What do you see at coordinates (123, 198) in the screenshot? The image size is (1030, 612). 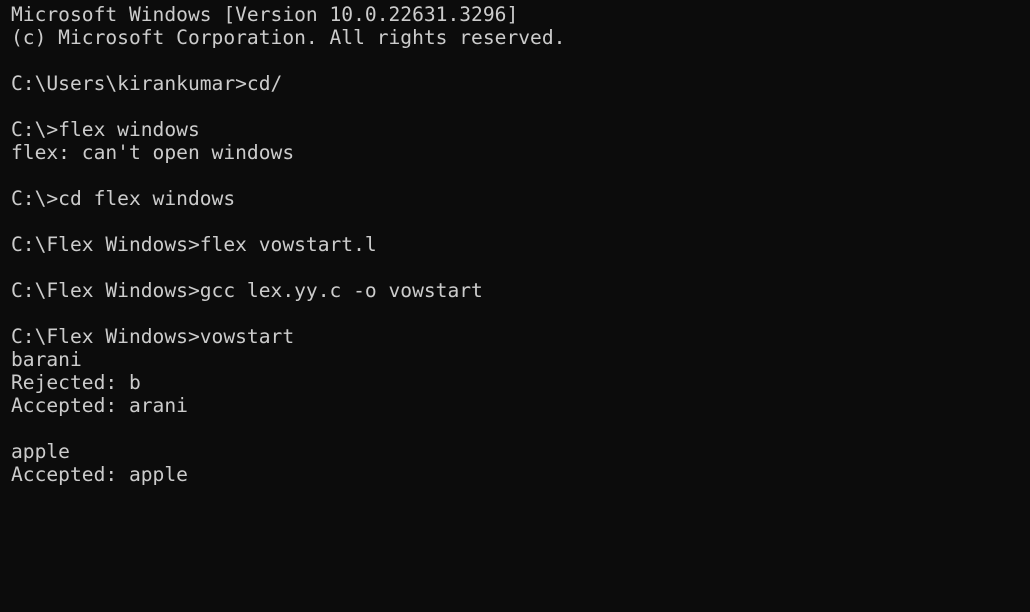 I see `terminal-line-prompt-cd-flex-windows: C:\>cd flex windows` at bounding box center [123, 198].